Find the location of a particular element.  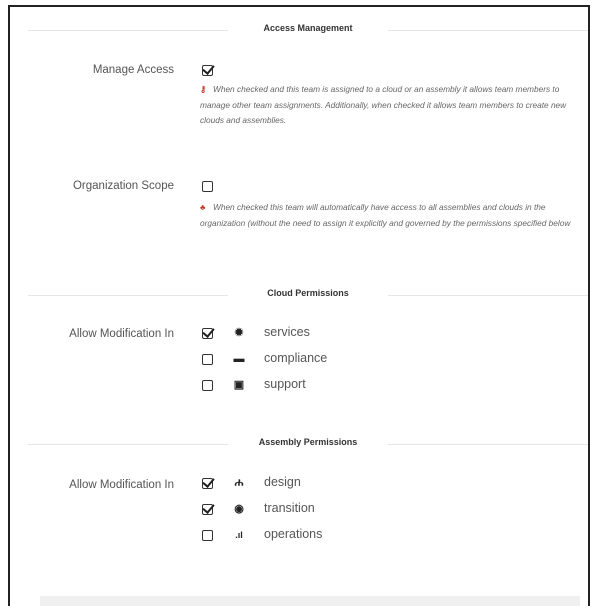

services-checkbox is located at coordinates (207, 333).